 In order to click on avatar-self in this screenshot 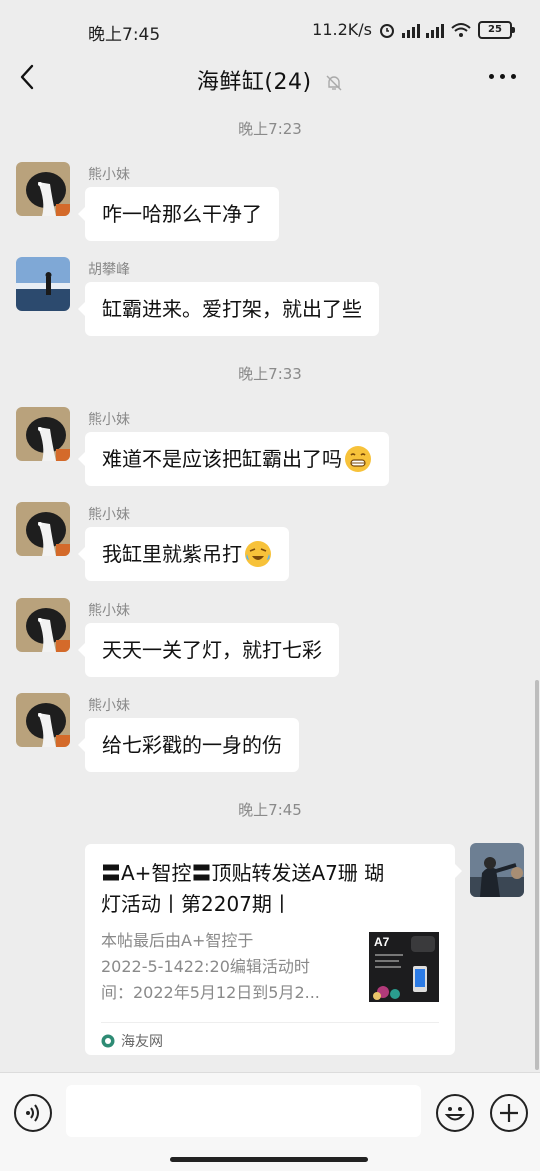, I will do `click(497, 870)`.